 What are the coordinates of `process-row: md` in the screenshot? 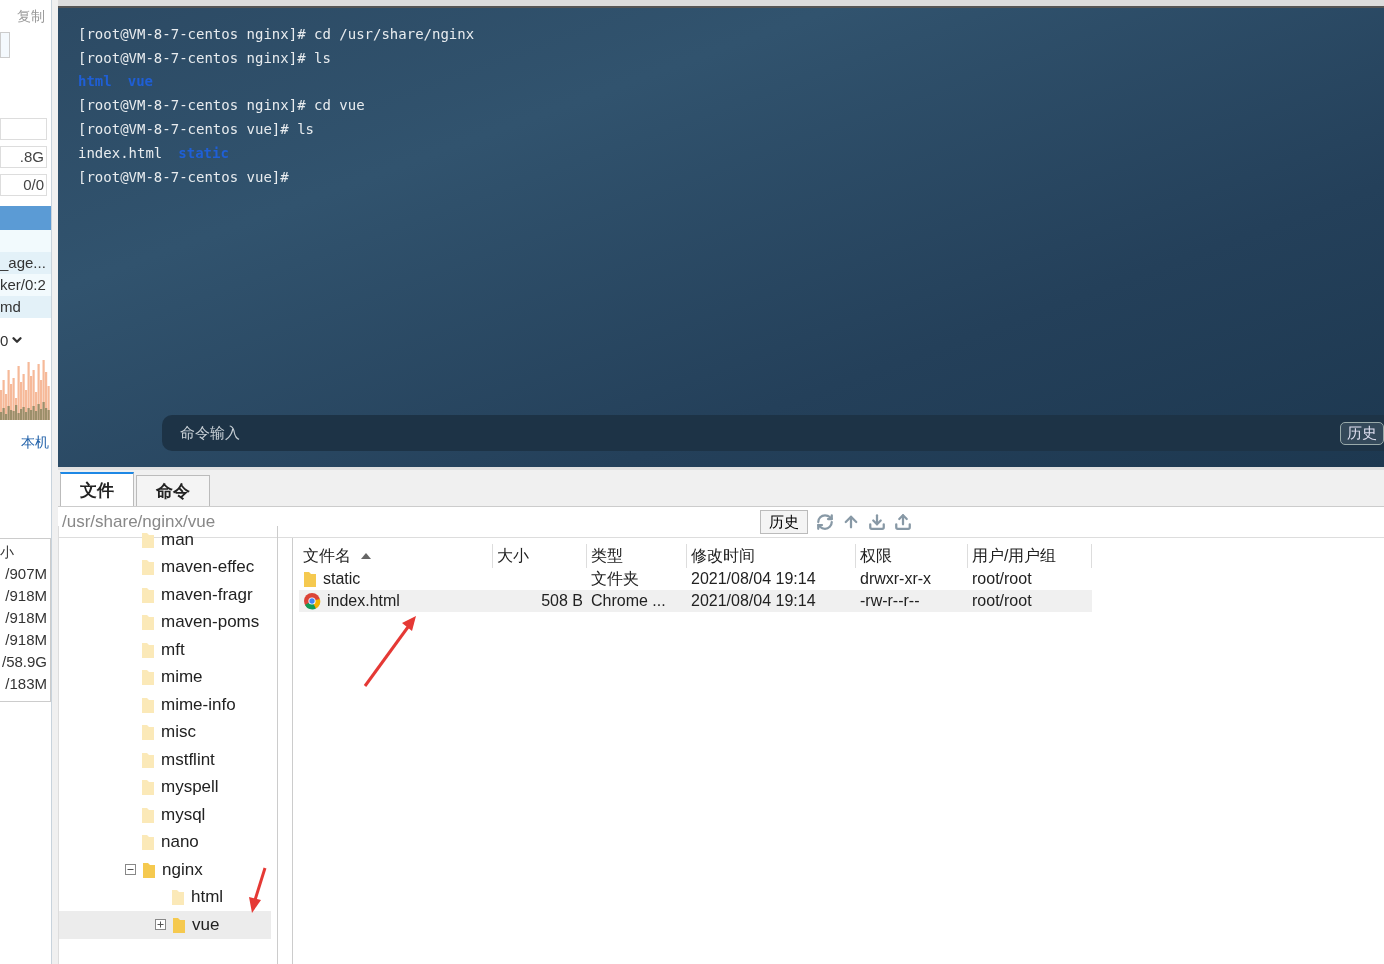 It's located at (25, 307).